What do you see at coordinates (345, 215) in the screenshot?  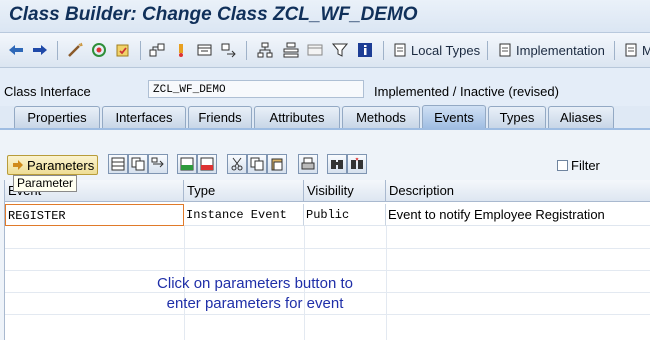 I see `event-visibility-cell: Public` at bounding box center [345, 215].